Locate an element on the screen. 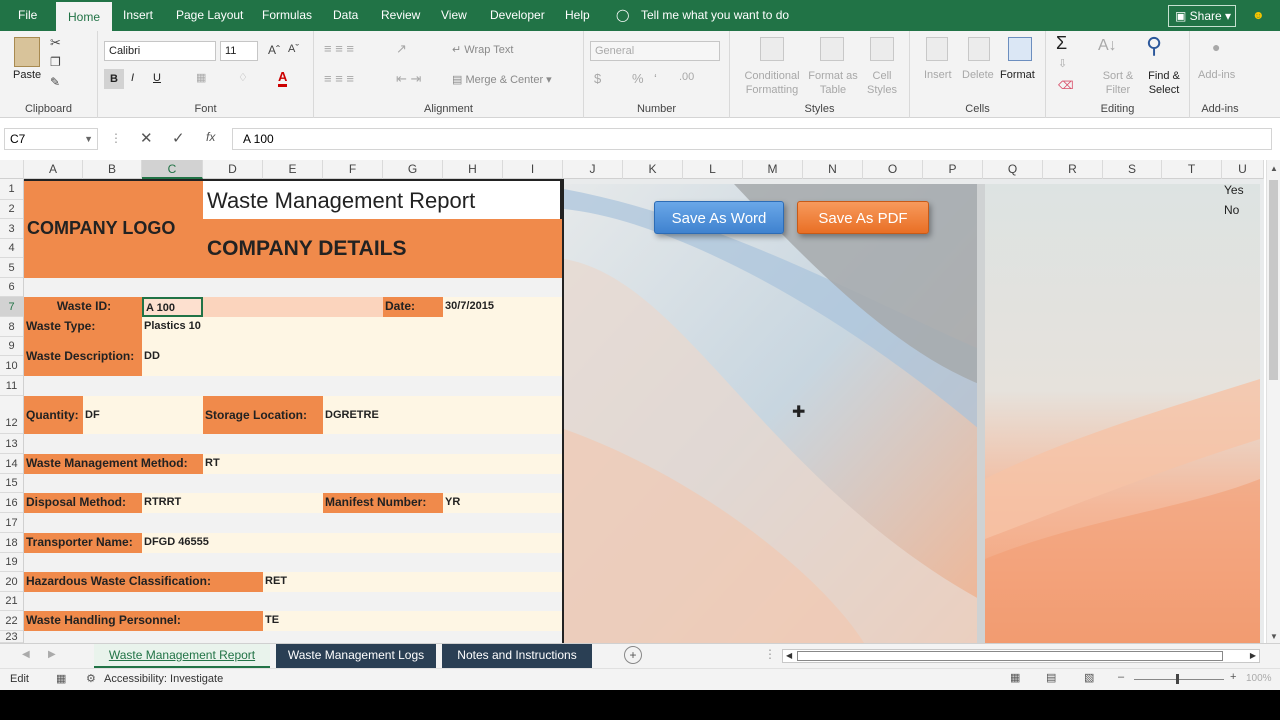 The width and height of the screenshot is (1280, 720). personnel-cell: TE is located at coordinates (412, 621).